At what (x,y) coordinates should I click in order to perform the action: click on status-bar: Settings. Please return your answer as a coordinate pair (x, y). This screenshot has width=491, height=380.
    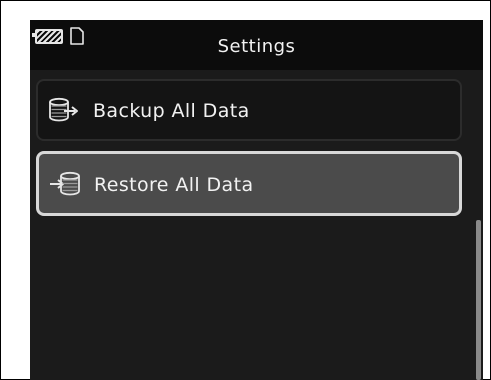
    Looking at the image, I should click on (256, 45).